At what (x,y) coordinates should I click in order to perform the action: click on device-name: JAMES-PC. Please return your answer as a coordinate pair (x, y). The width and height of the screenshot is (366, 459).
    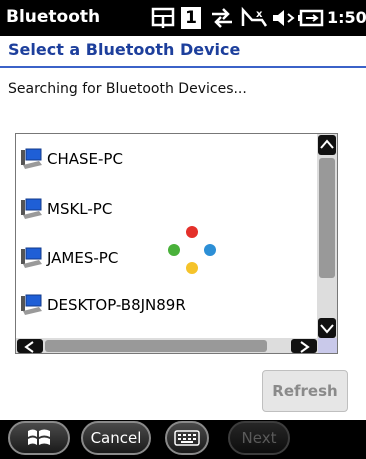
    Looking at the image, I should click on (83, 258).